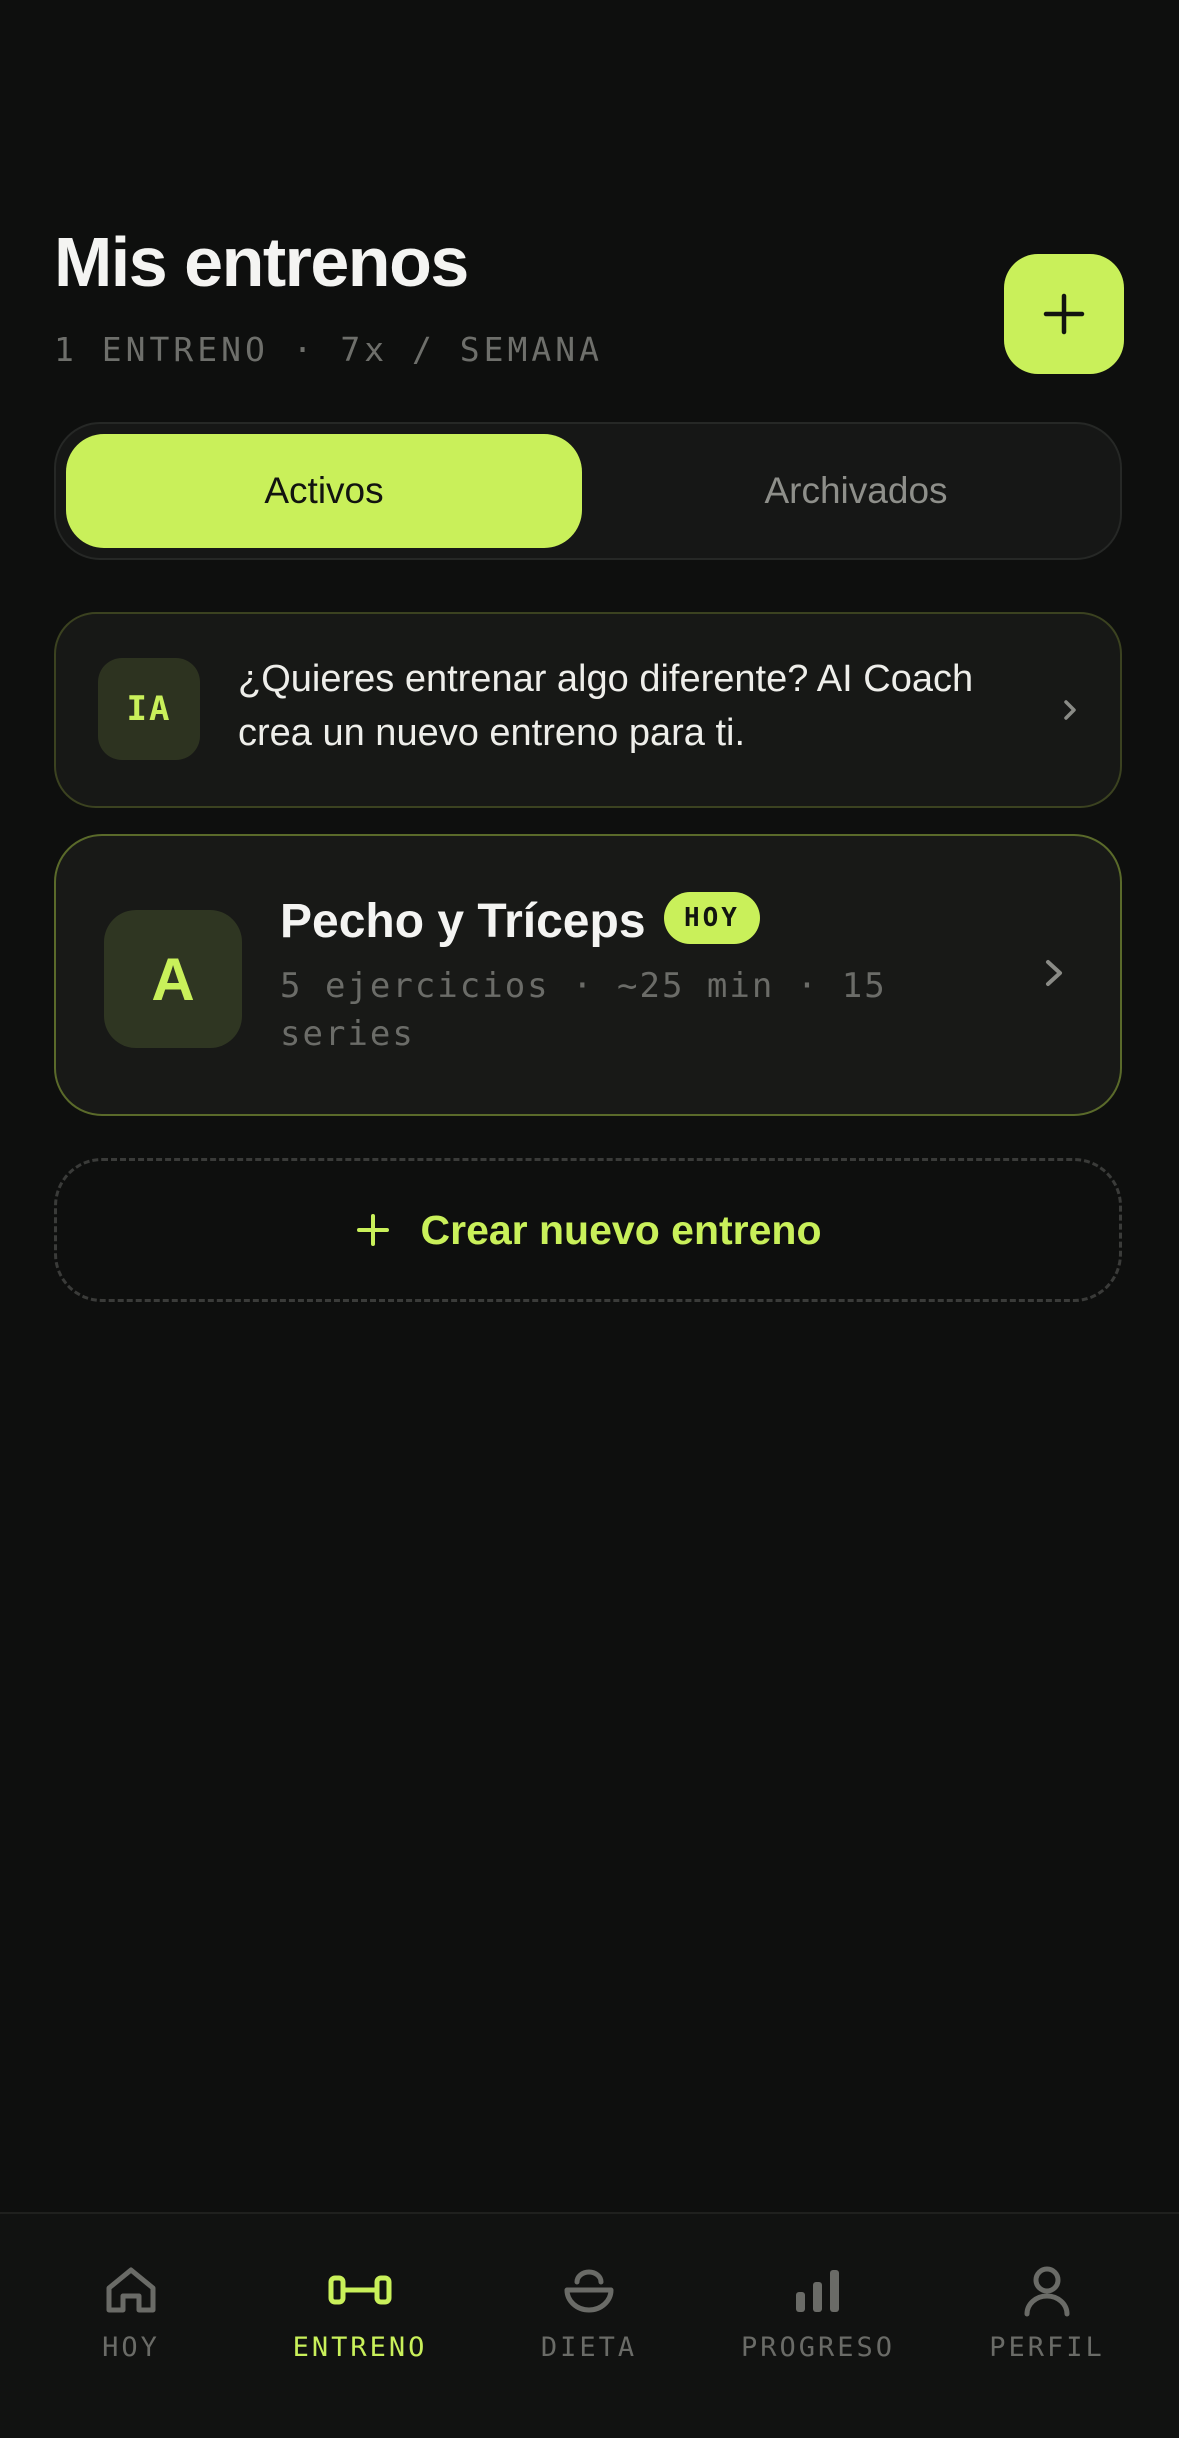  What do you see at coordinates (1047, 2326) in the screenshot?
I see `tab-perfil: PERFIL` at bounding box center [1047, 2326].